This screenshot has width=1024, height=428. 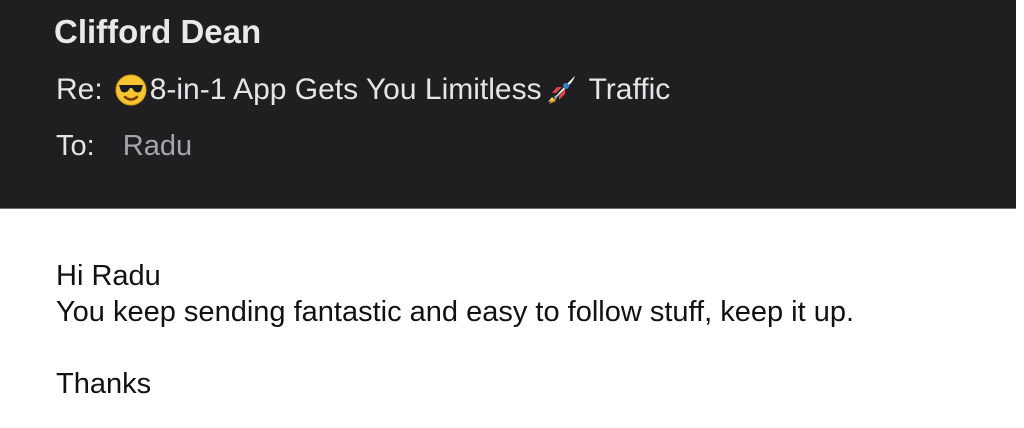 I want to click on window-edge, so click(x=1020, y=214).